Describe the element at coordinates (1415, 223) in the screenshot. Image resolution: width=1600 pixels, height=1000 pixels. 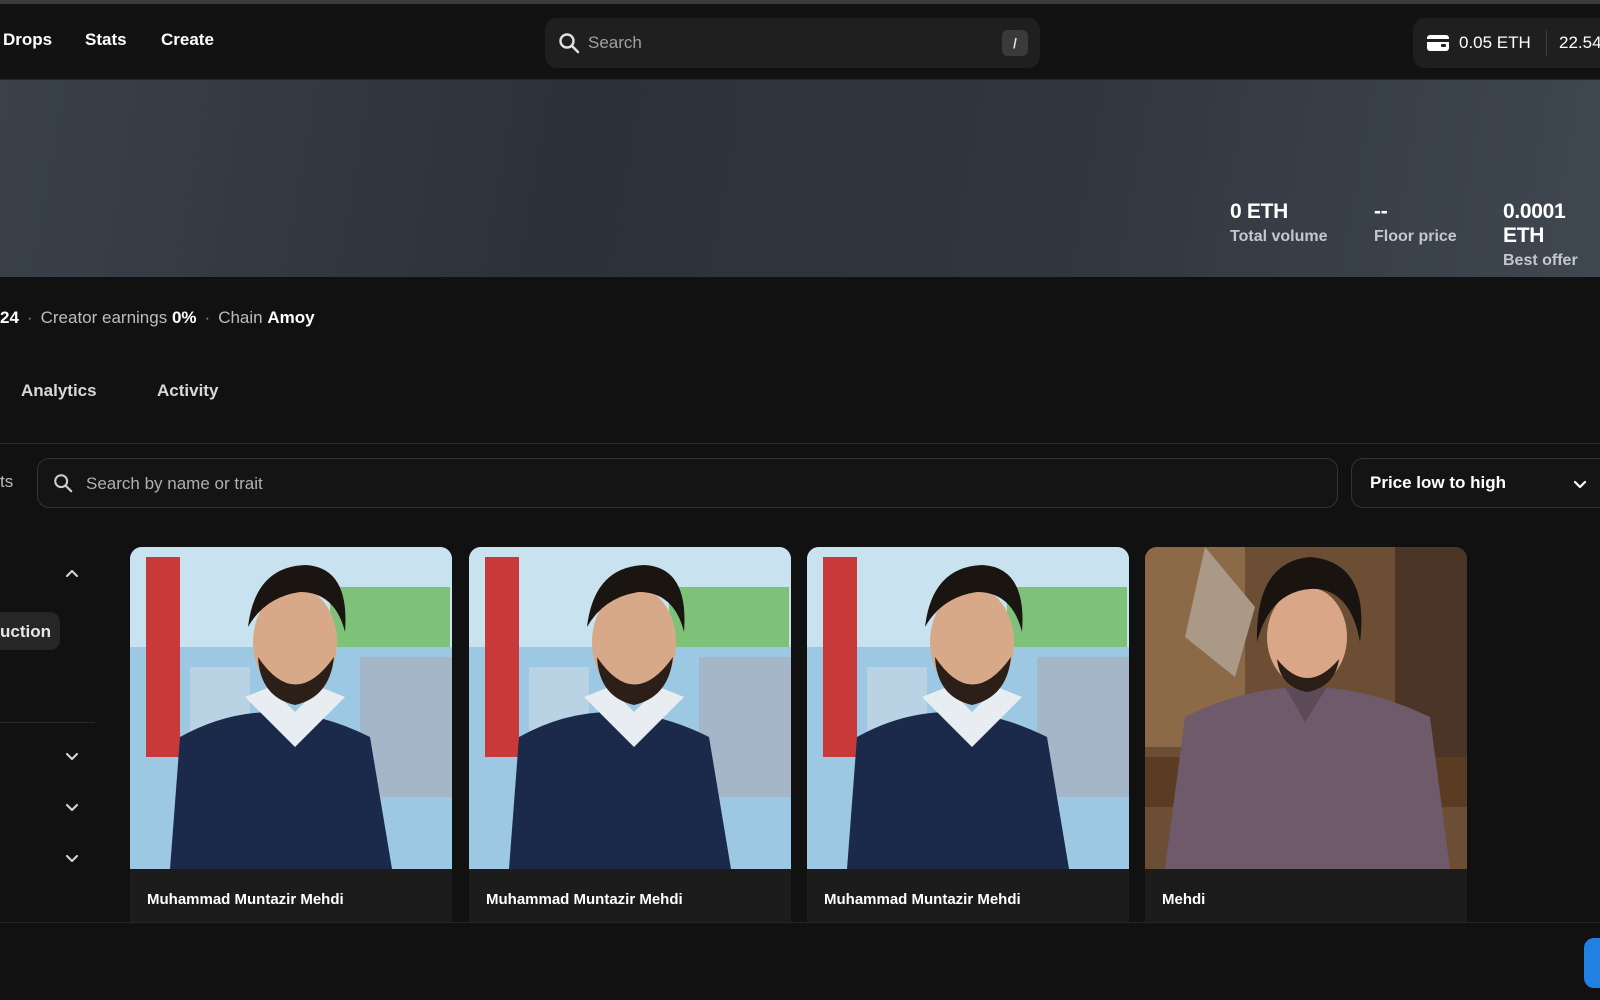
I see `stat-floor-price: -- Floor price` at that location.